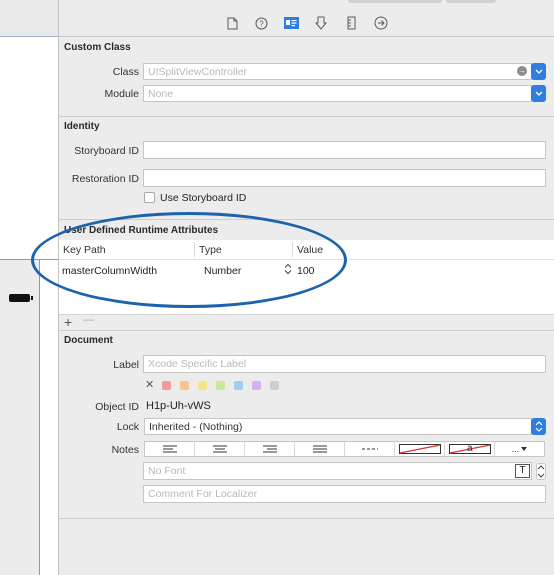 The image size is (554, 575). I want to click on module-dropdown-button, so click(538, 93).